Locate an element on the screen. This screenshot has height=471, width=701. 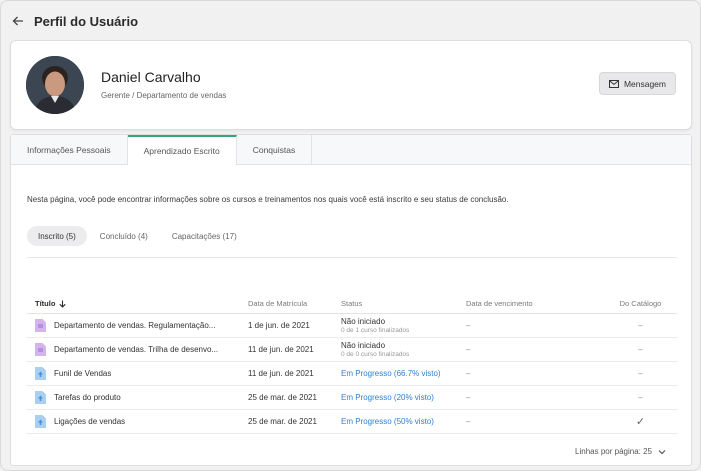
status-detail: 0 de 0 curso finalizados is located at coordinates (375, 354).